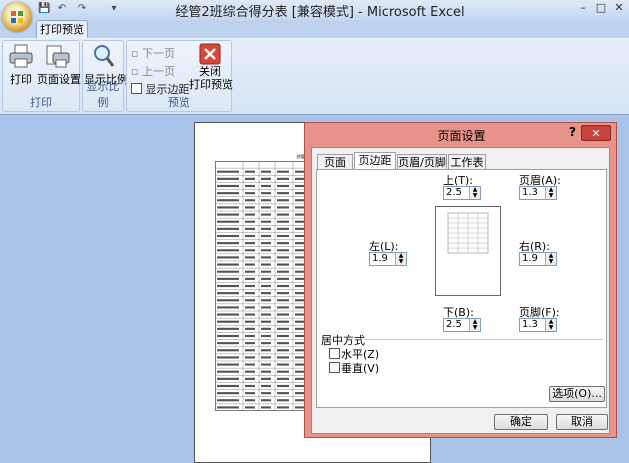 This screenshot has width=629, height=463. What do you see at coordinates (530, 192) in the screenshot?
I see `header-margin-value: 1.3` at bounding box center [530, 192].